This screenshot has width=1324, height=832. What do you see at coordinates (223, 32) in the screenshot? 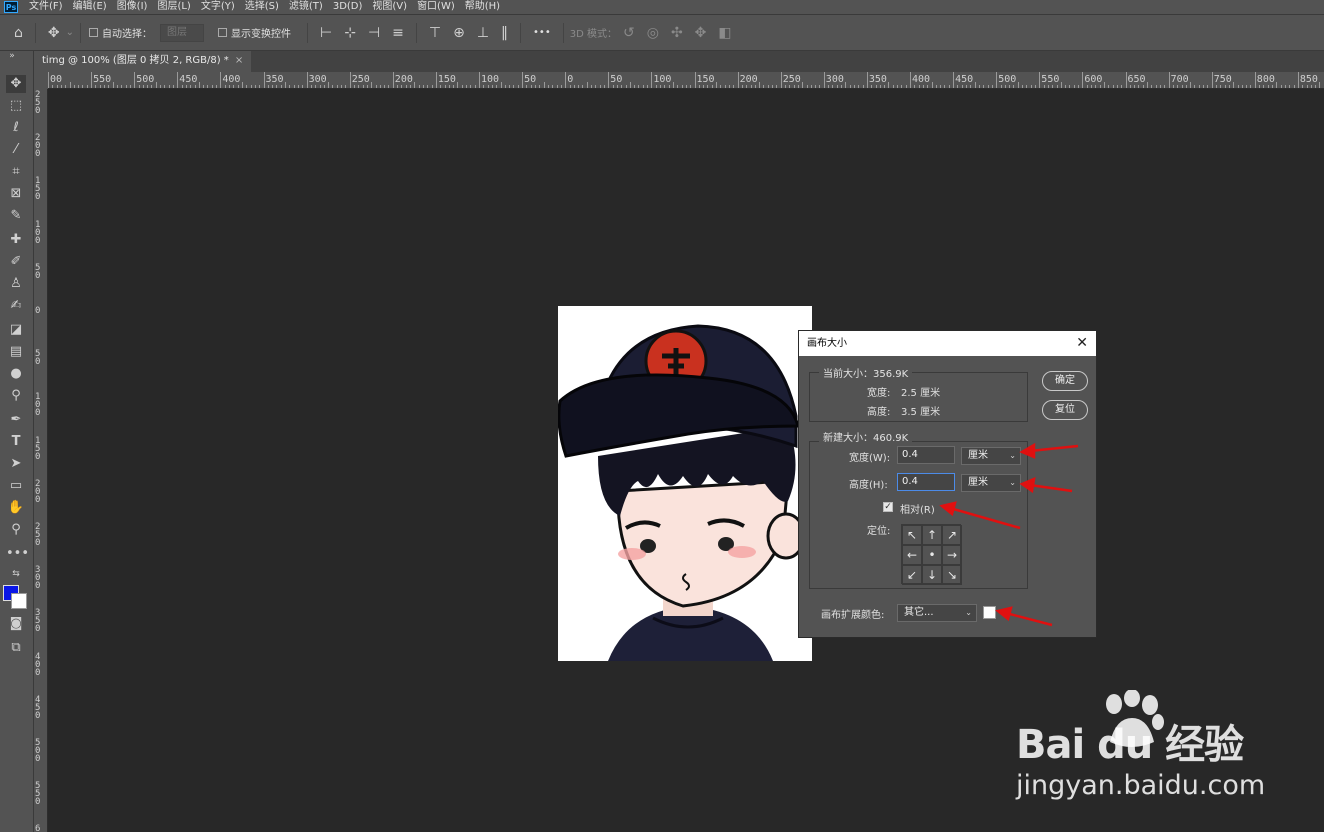
I see `show-transform-checkbox` at bounding box center [223, 32].